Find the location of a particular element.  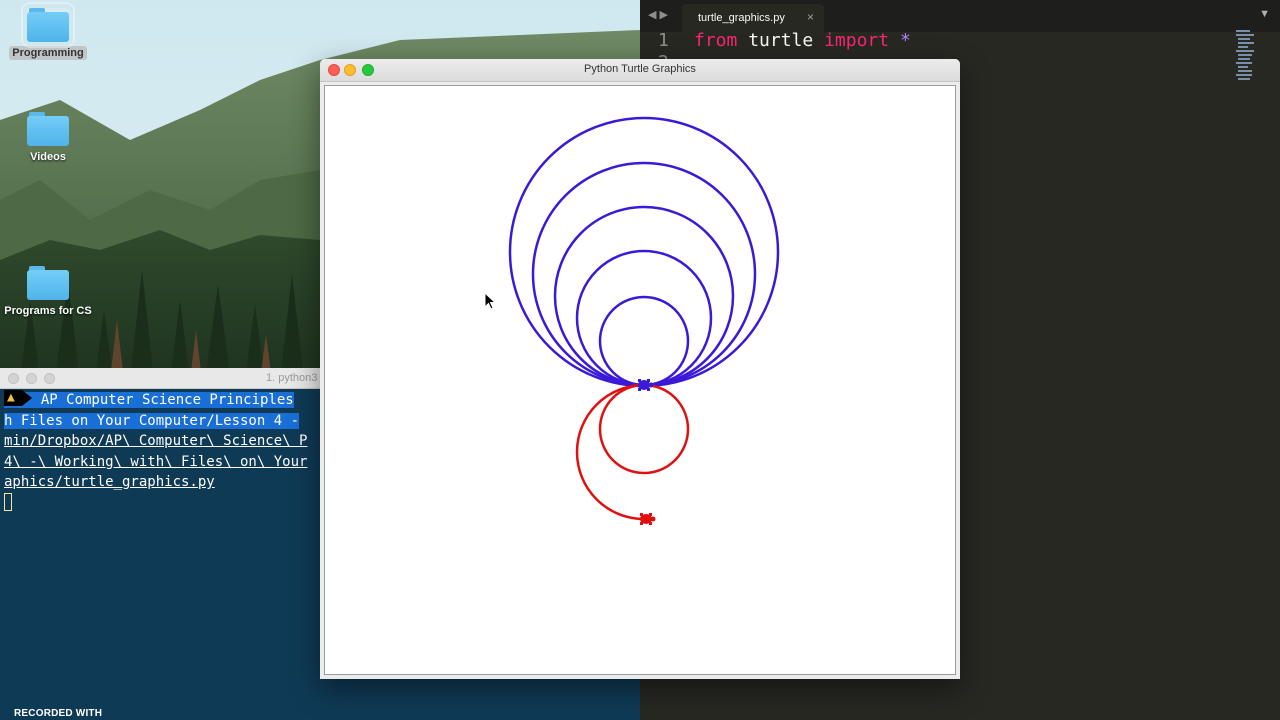

red-path is located at coordinates (632, 452).